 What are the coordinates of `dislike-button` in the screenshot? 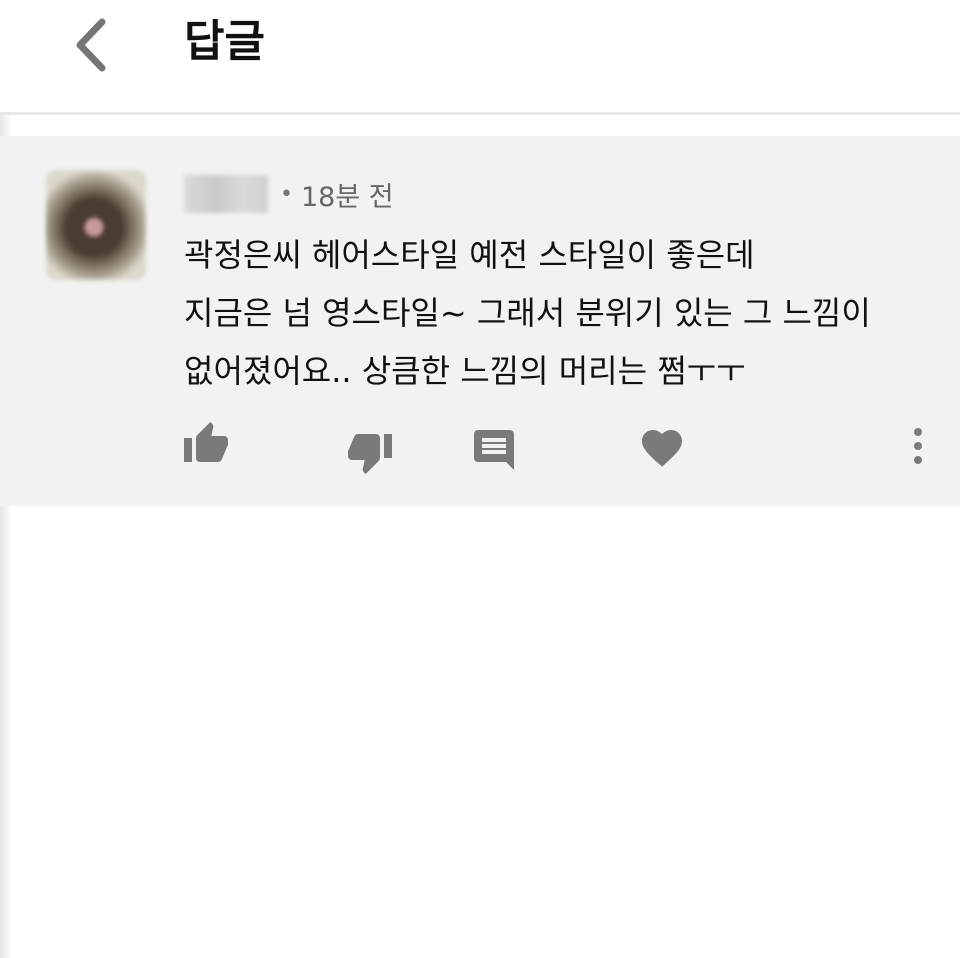 It's located at (370, 452).